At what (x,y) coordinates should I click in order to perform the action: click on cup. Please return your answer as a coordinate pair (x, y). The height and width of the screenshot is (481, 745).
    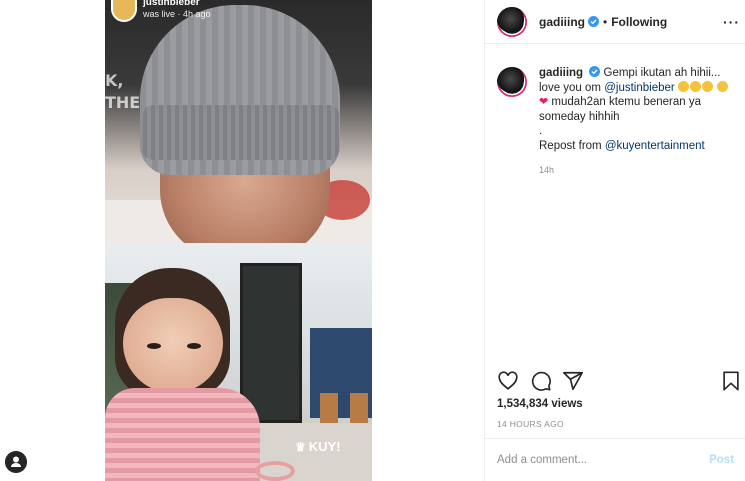
    Looking at the image, I should click on (275, 471).